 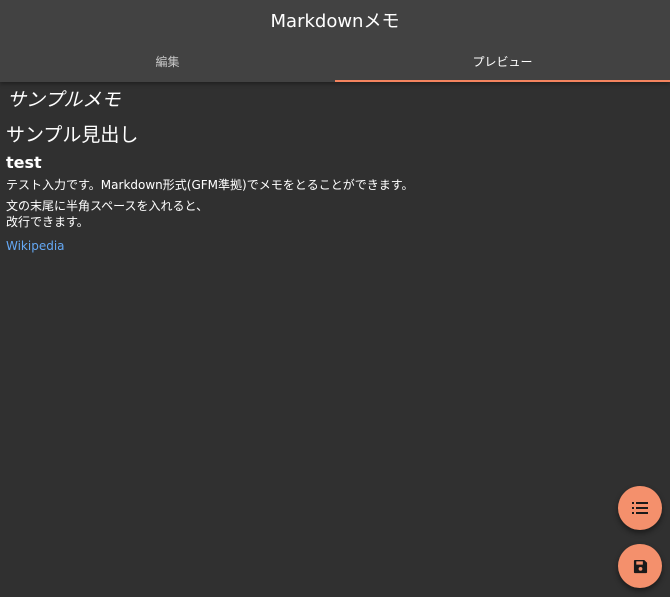 What do you see at coordinates (64, 100) in the screenshot?
I see `memo-title: サンプルメモ` at bounding box center [64, 100].